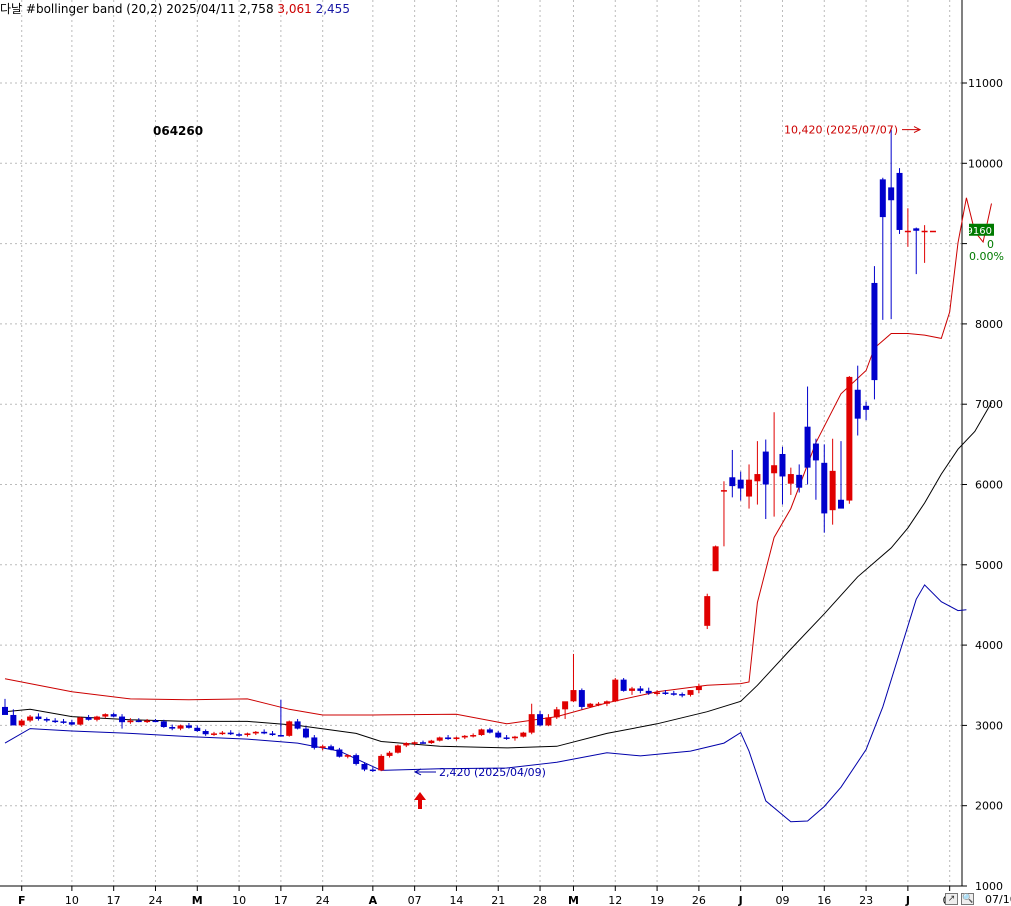 This screenshot has width=1011, height=906. What do you see at coordinates (373, 900) in the screenshot?
I see `x-tick-label: A` at bounding box center [373, 900].